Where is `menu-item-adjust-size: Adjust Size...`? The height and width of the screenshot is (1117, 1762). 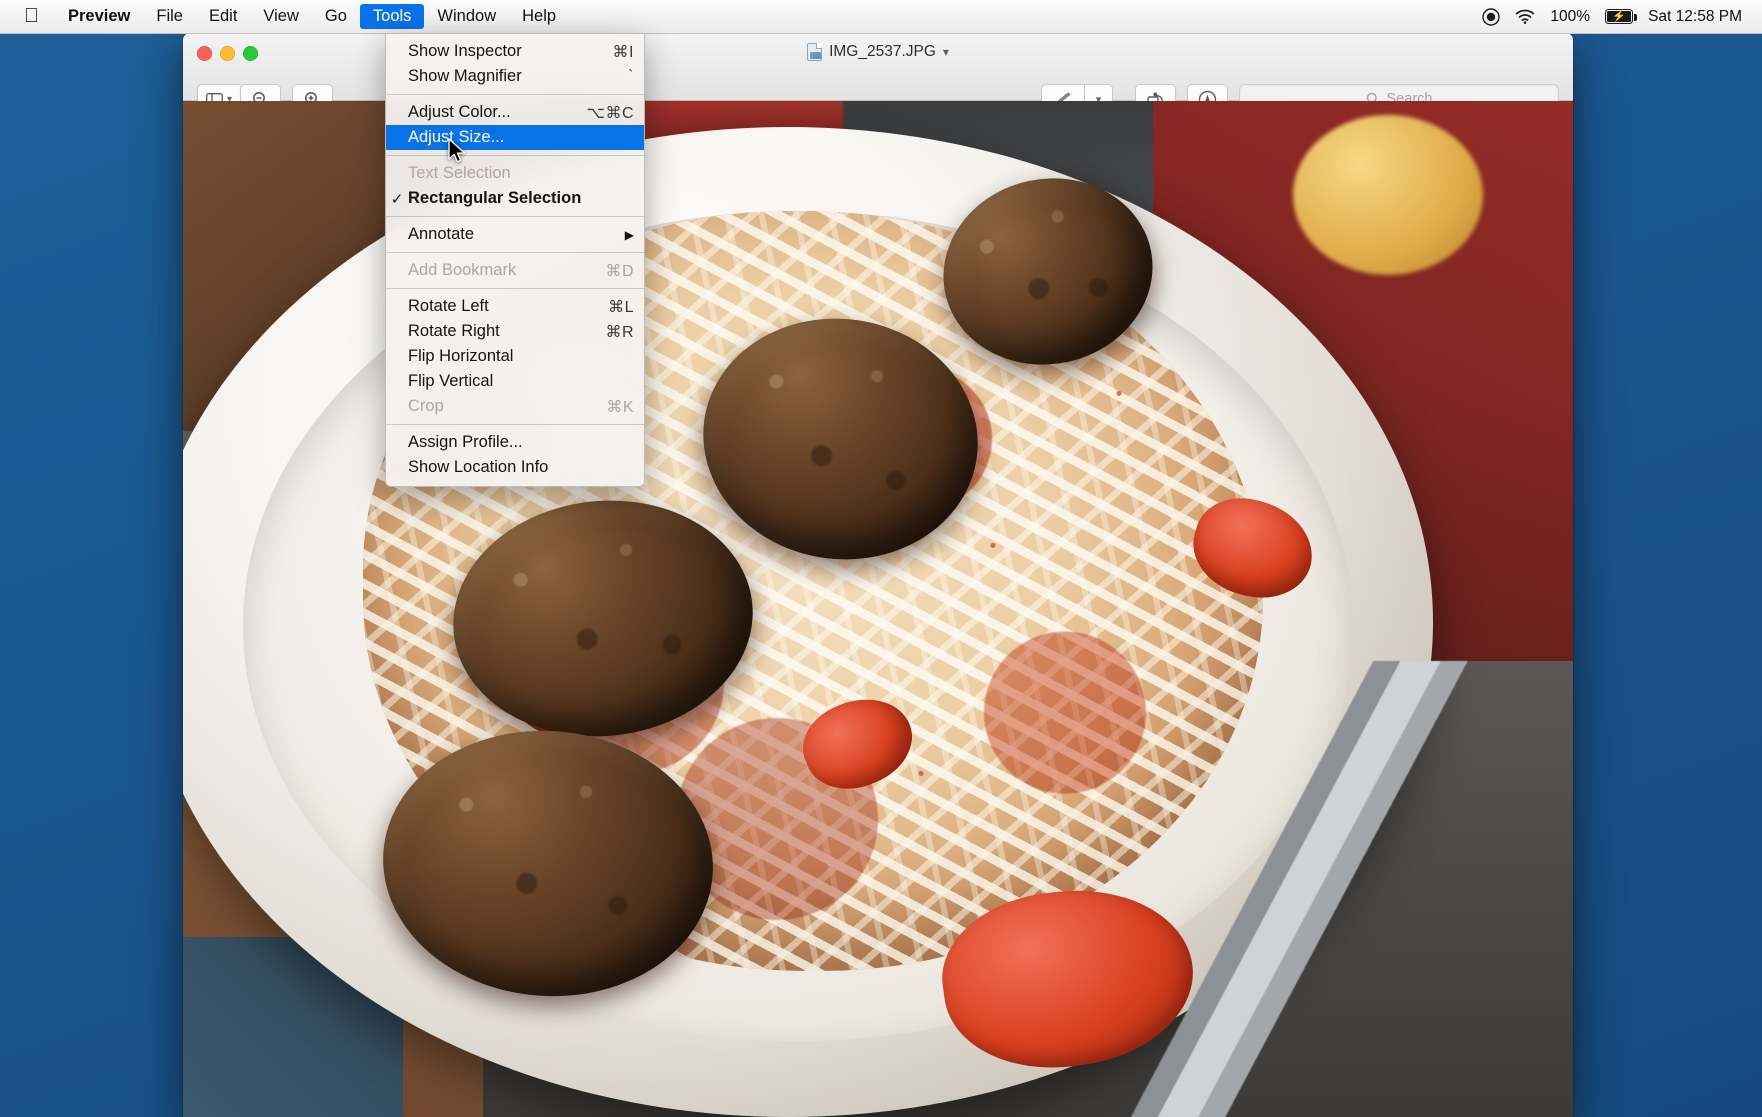 menu-item-adjust-size: Adjust Size... is located at coordinates (515, 137).